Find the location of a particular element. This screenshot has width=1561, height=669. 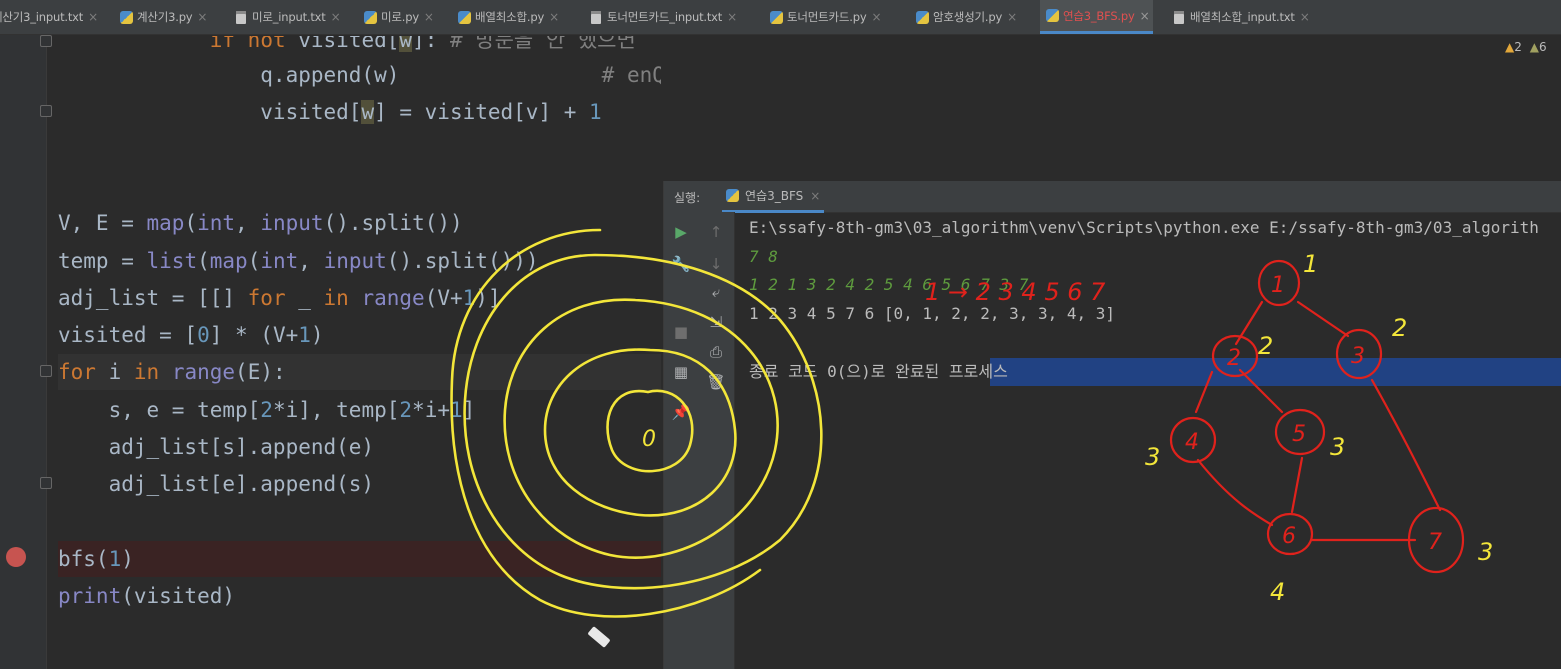

builtin: print is located at coordinates (90, 596).